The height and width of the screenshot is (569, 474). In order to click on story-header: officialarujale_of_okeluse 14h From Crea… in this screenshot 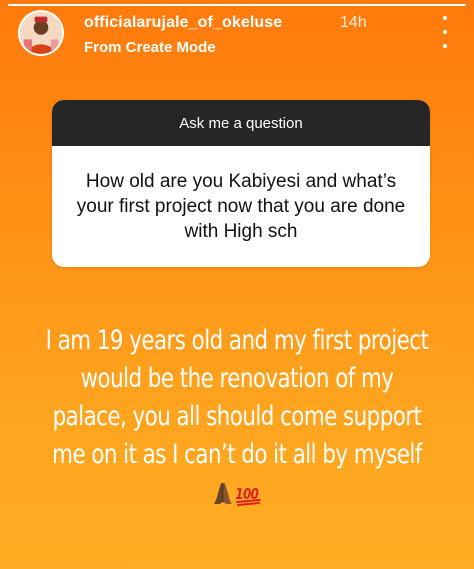, I will do `click(237, 36)`.